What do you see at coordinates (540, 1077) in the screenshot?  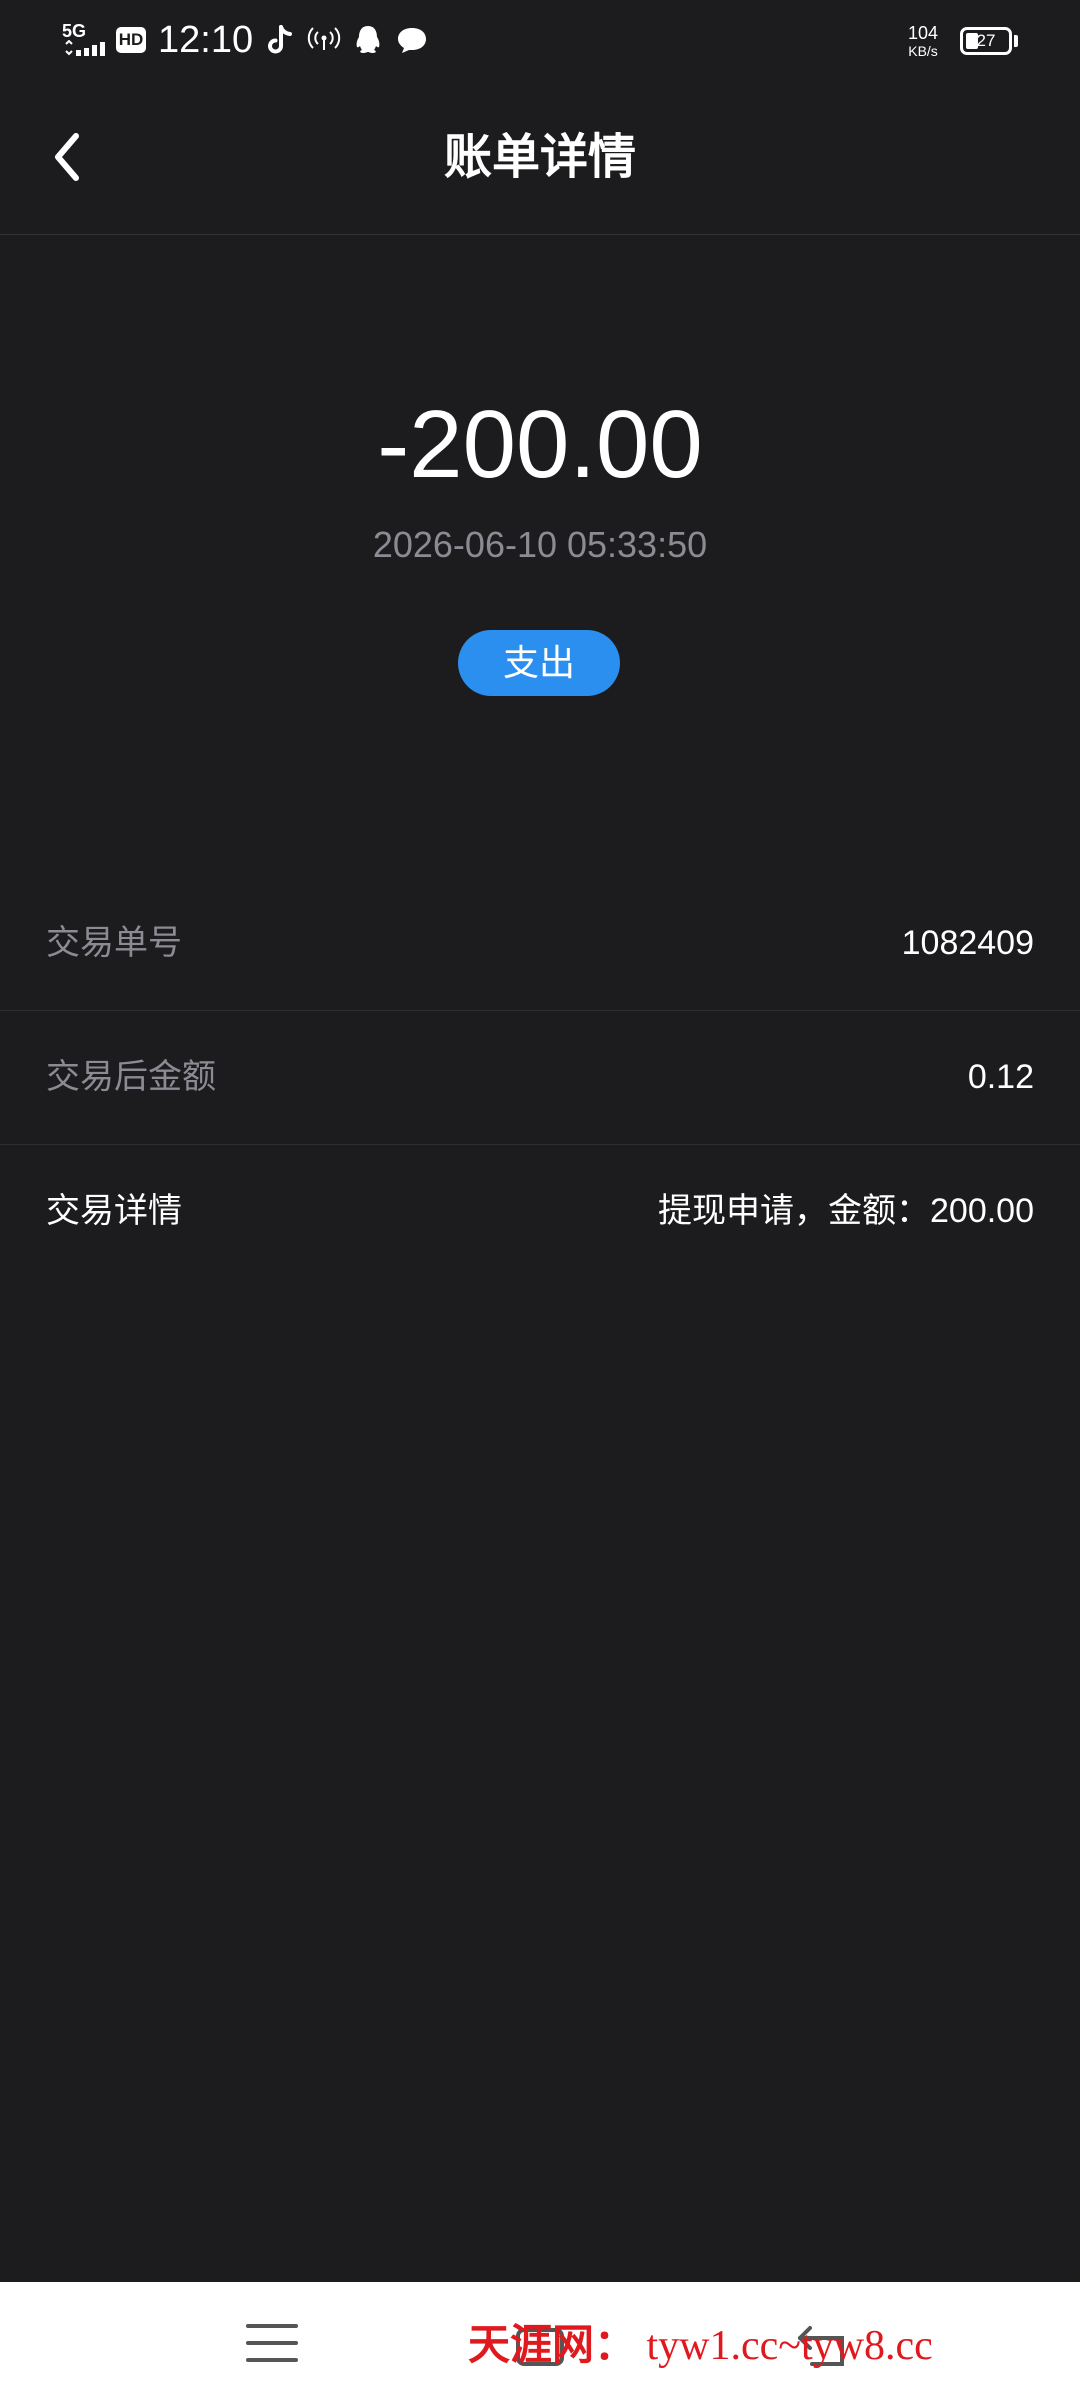 I see `detail-row-balance-after: 交易后金额 0.12` at bounding box center [540, 1077].